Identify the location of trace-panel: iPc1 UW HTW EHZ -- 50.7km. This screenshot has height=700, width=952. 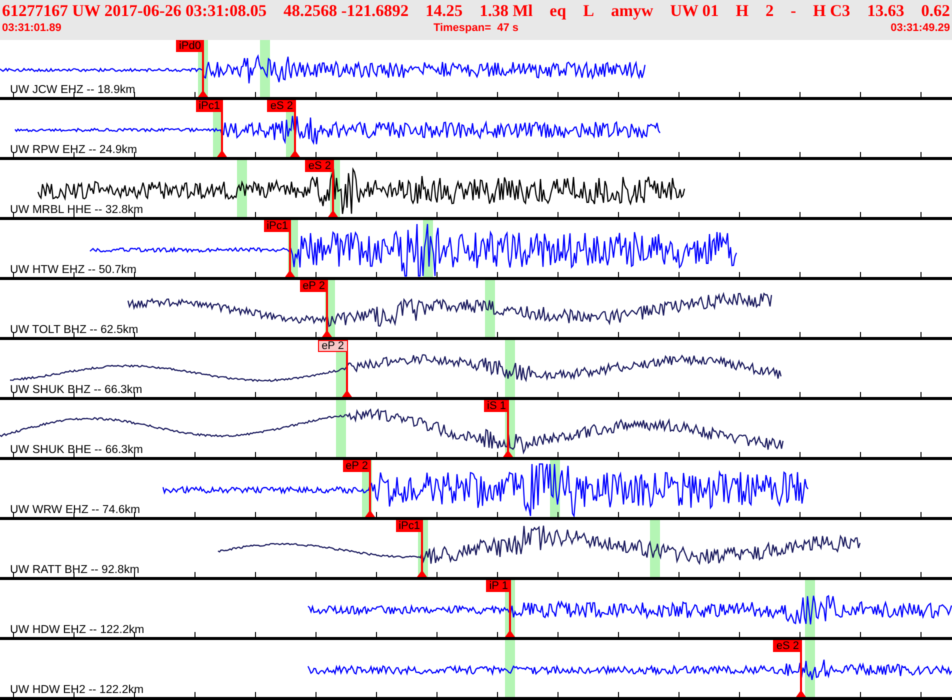
(476, 250).